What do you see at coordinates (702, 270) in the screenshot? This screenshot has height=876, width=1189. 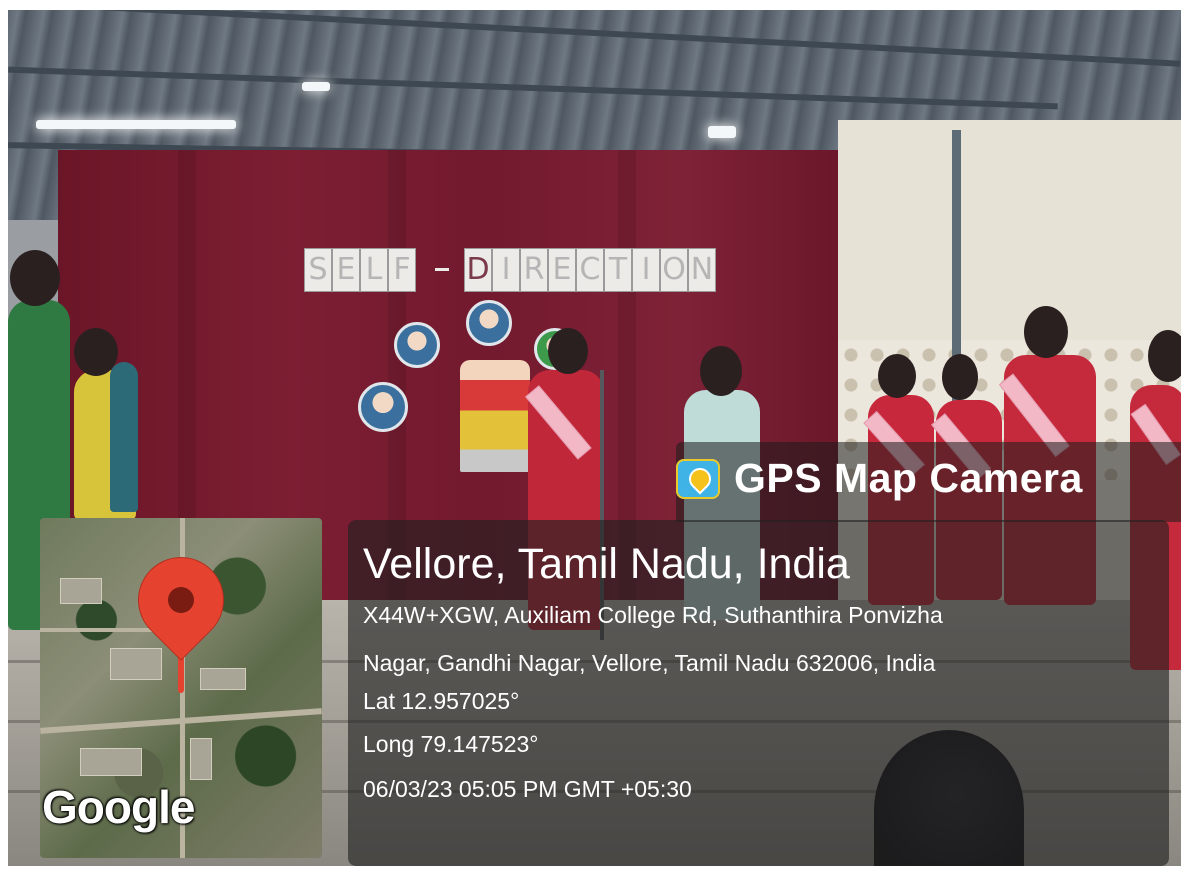 I see `banner-letter: N` at bounding box center [702, 270].